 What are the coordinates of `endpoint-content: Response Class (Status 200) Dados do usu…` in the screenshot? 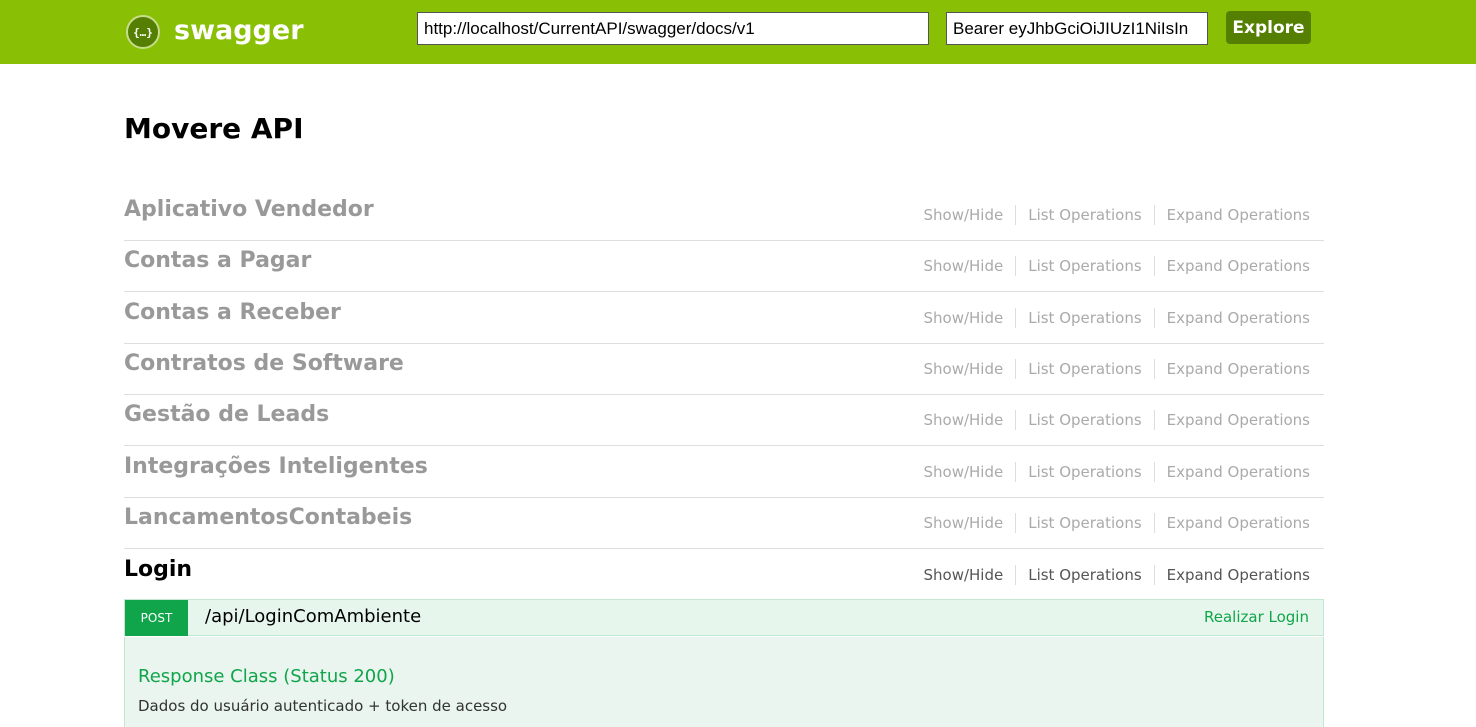 It's located at (724, 682).